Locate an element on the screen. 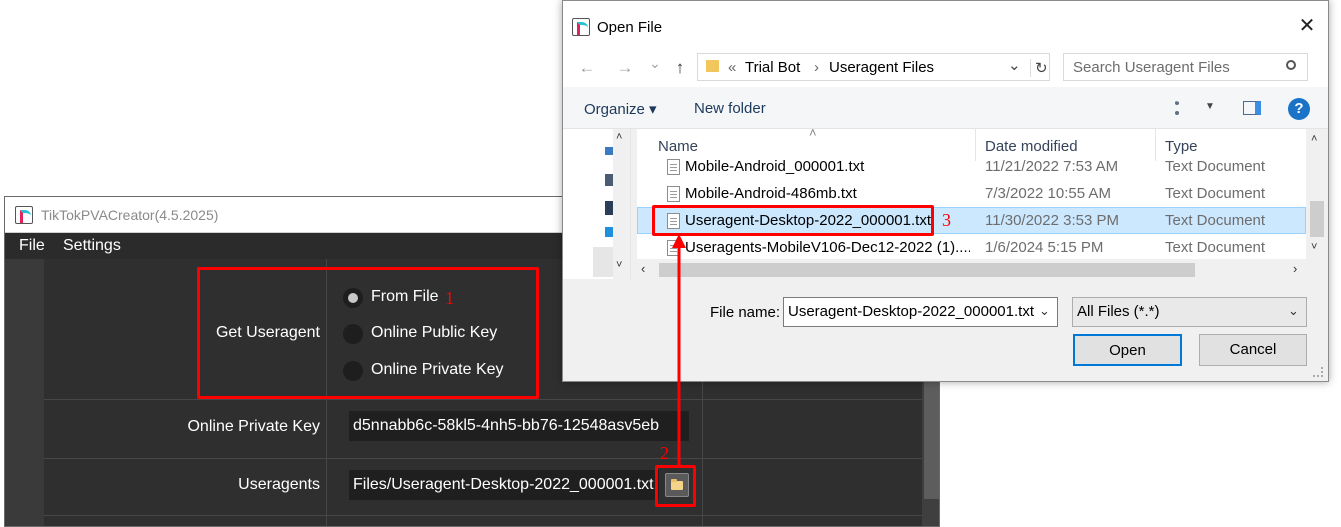 Image resolution: width=1341 pixels, height=527 pixels. app-logo-icon is located at coordinates (24, 215).